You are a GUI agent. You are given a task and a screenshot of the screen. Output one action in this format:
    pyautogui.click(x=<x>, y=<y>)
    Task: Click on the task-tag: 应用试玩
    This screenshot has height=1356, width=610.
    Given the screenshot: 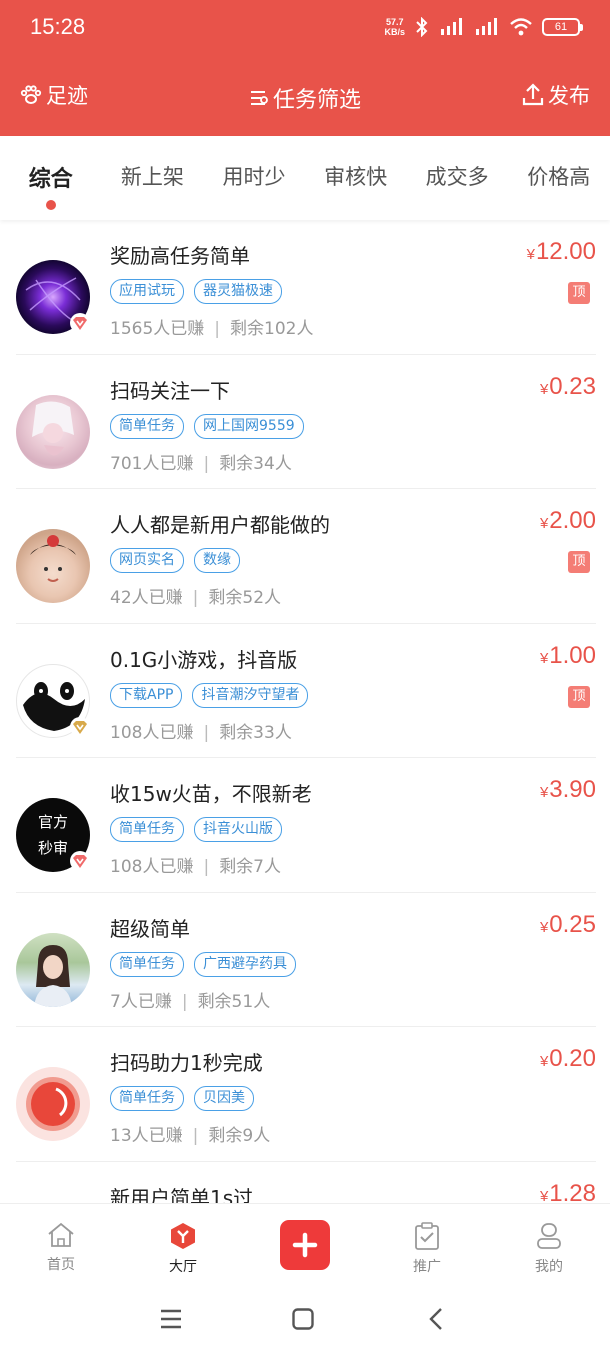 What is the action you would take?
    pyautogui.click(x=147, y=291)
    